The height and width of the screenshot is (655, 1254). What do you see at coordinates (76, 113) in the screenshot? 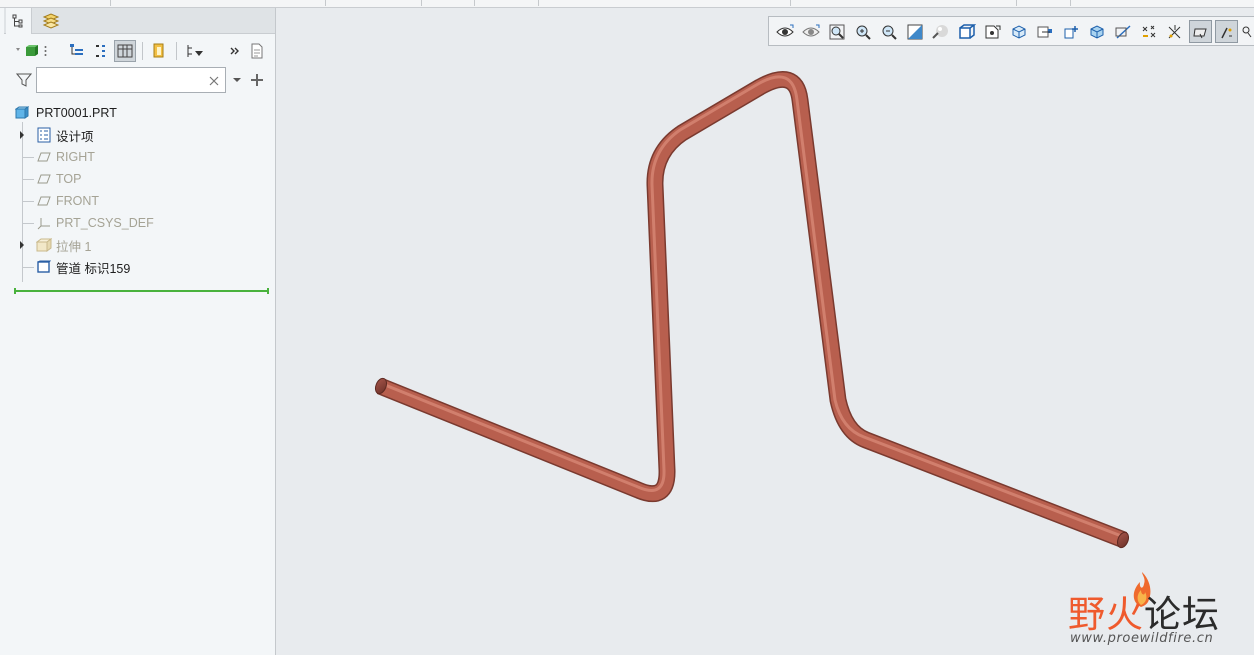
I see `tree-root-label: PRT0001.PRT` at bounding box center [76, 113].